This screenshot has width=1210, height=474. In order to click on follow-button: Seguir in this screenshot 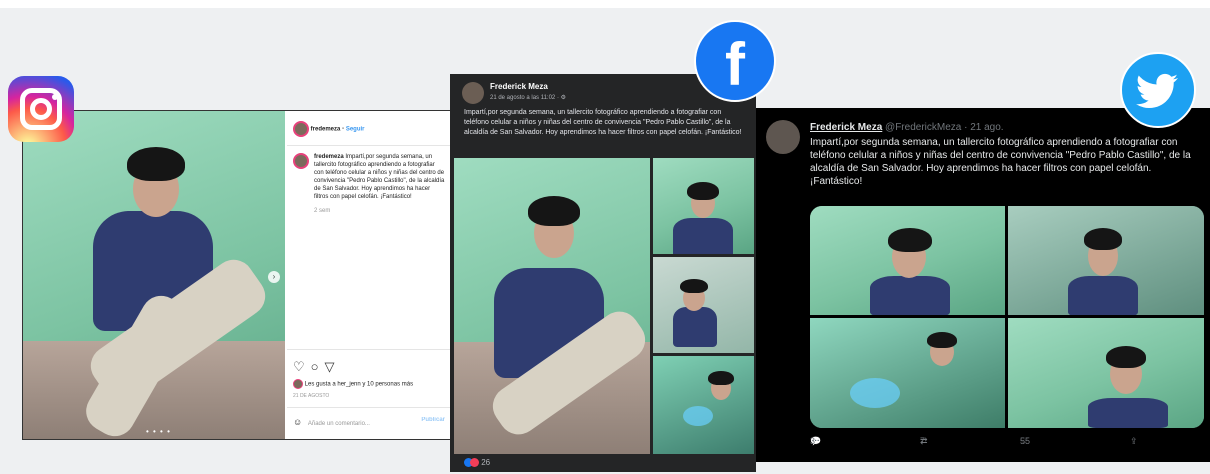, I will do `click(355, 130)`.